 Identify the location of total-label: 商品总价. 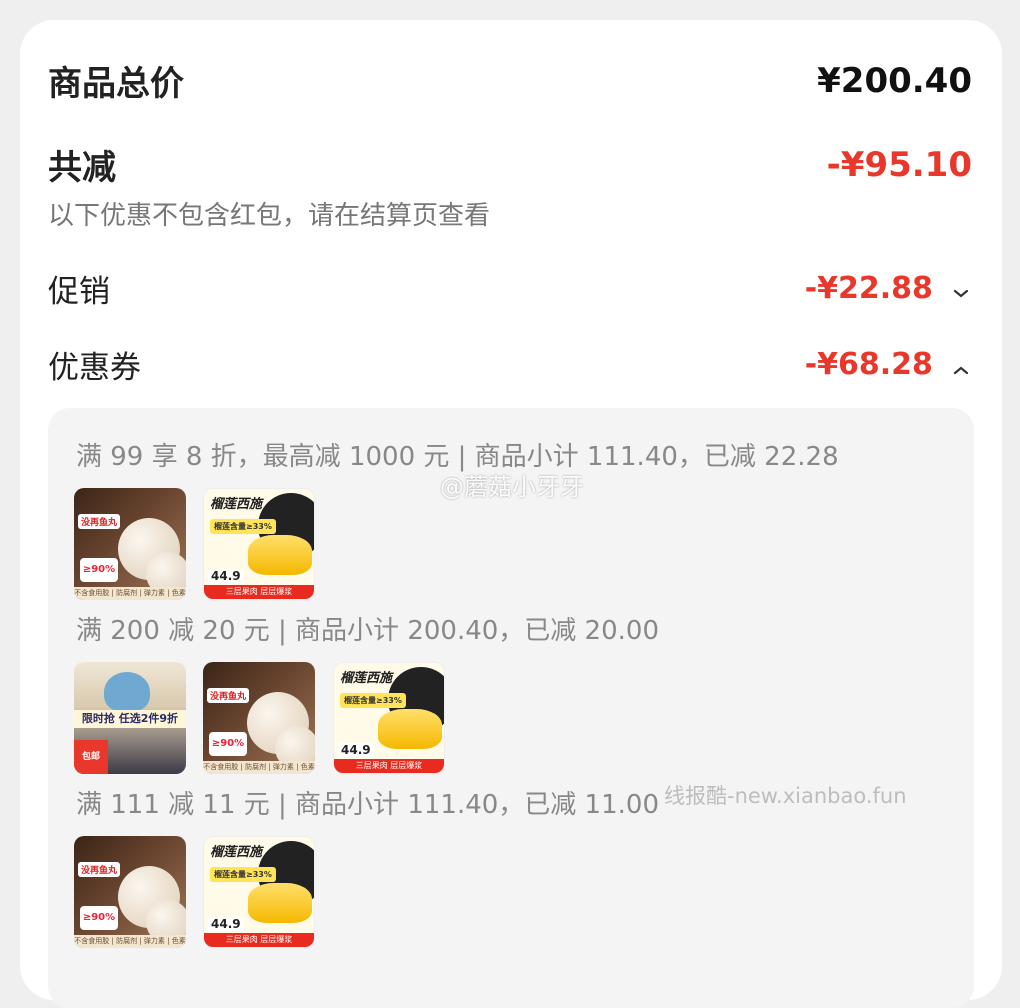
(116, 84).